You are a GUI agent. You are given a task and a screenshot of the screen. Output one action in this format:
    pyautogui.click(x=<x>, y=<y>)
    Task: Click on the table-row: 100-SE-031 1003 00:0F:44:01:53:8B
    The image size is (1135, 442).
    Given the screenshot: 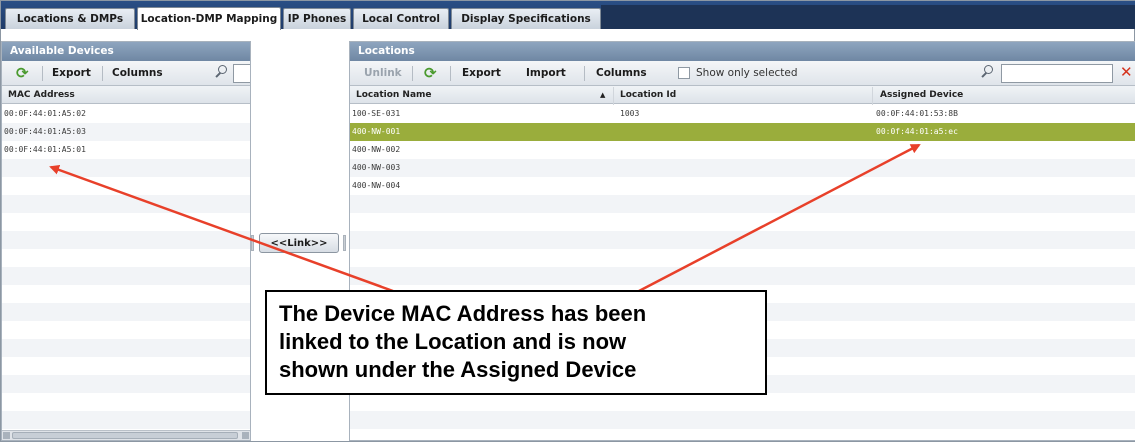 What is the action you would take?
    pyautogui.click(x=742, y=114)
    